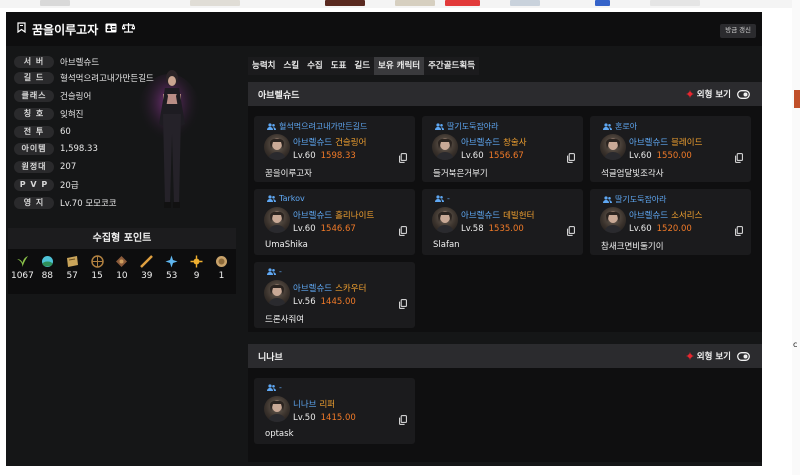 The width and height of the screenshot is (800, 475). I want to click on island-heart-icon, so click(22, 261).